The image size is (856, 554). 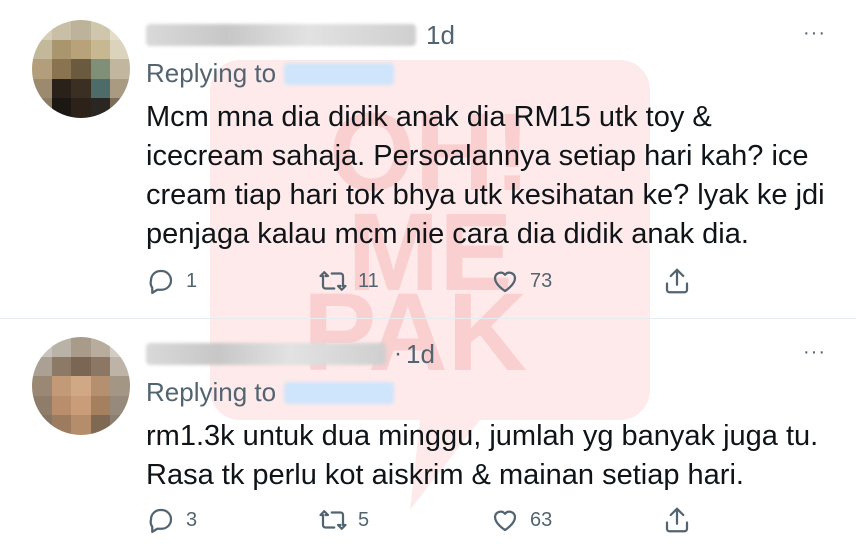 What do you see at coordinates (192, 280) in the screenshot?
I see `reply-count: 1` at bounding box center [192, 280].